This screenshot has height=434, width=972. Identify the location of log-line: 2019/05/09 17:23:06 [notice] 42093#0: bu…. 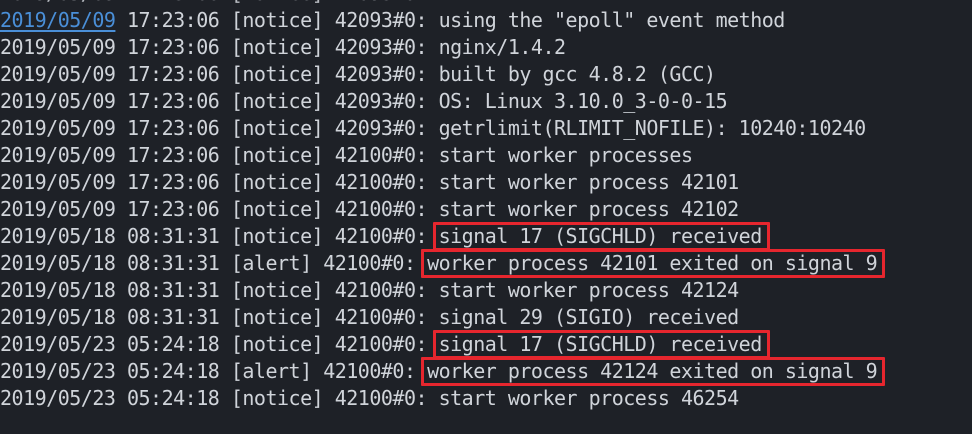
(486, 74).